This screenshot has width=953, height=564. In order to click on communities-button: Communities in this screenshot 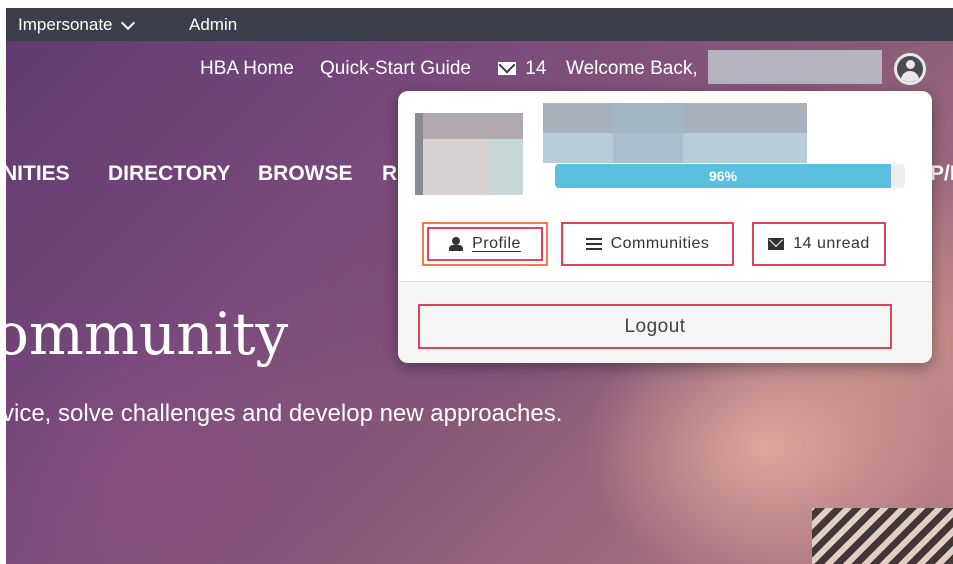, I will do `click(647, 244)`.